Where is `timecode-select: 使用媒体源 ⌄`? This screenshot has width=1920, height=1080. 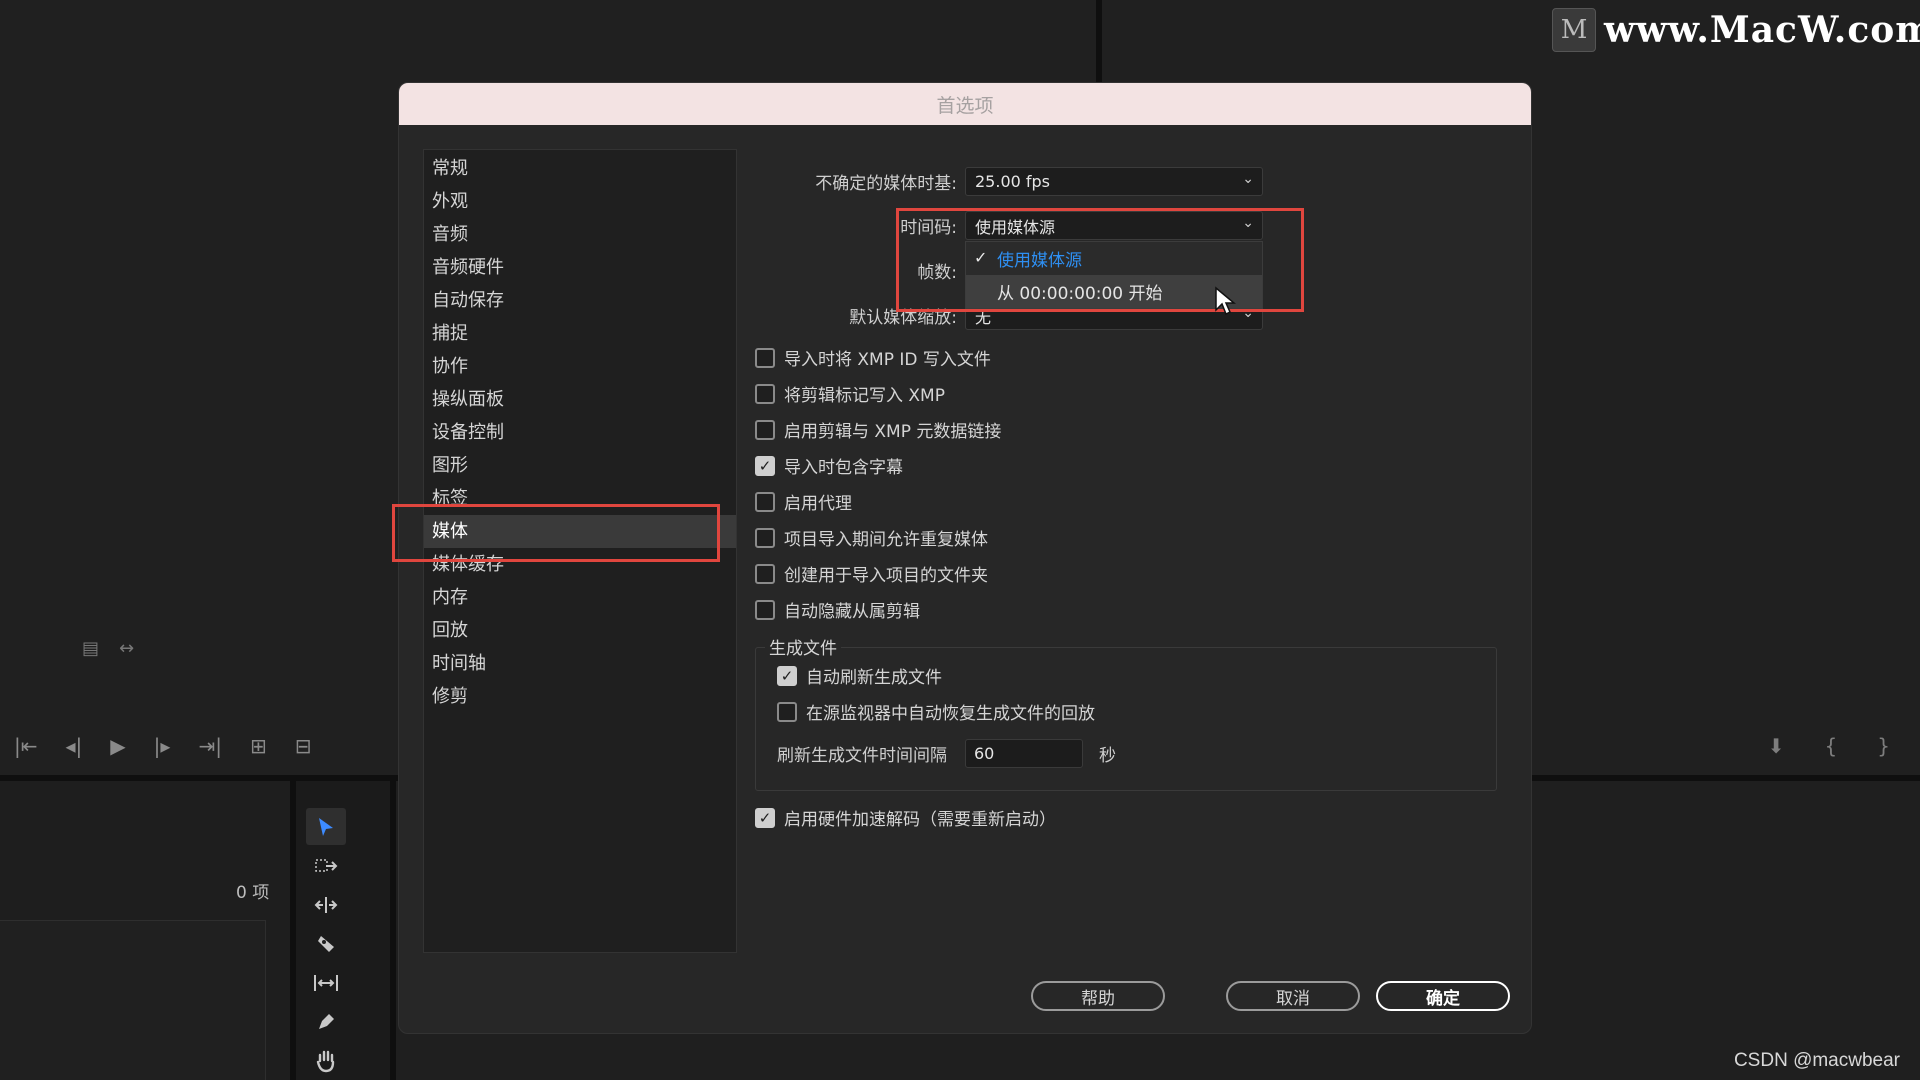 timecode-select: 使用媒体源 ⌄ is located at coordinates (1114, 225).